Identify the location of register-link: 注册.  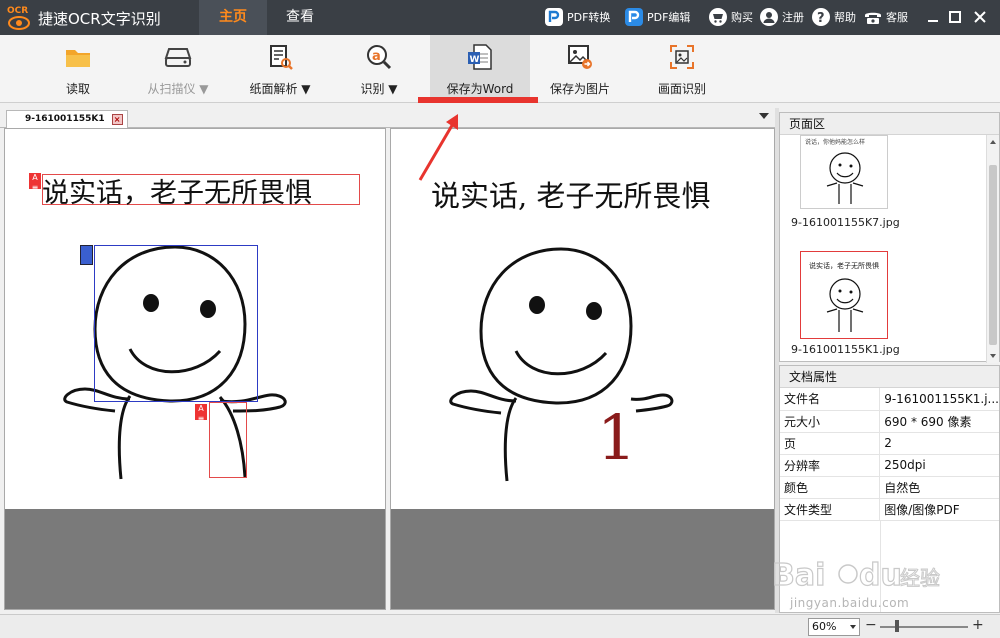
(781, 17).